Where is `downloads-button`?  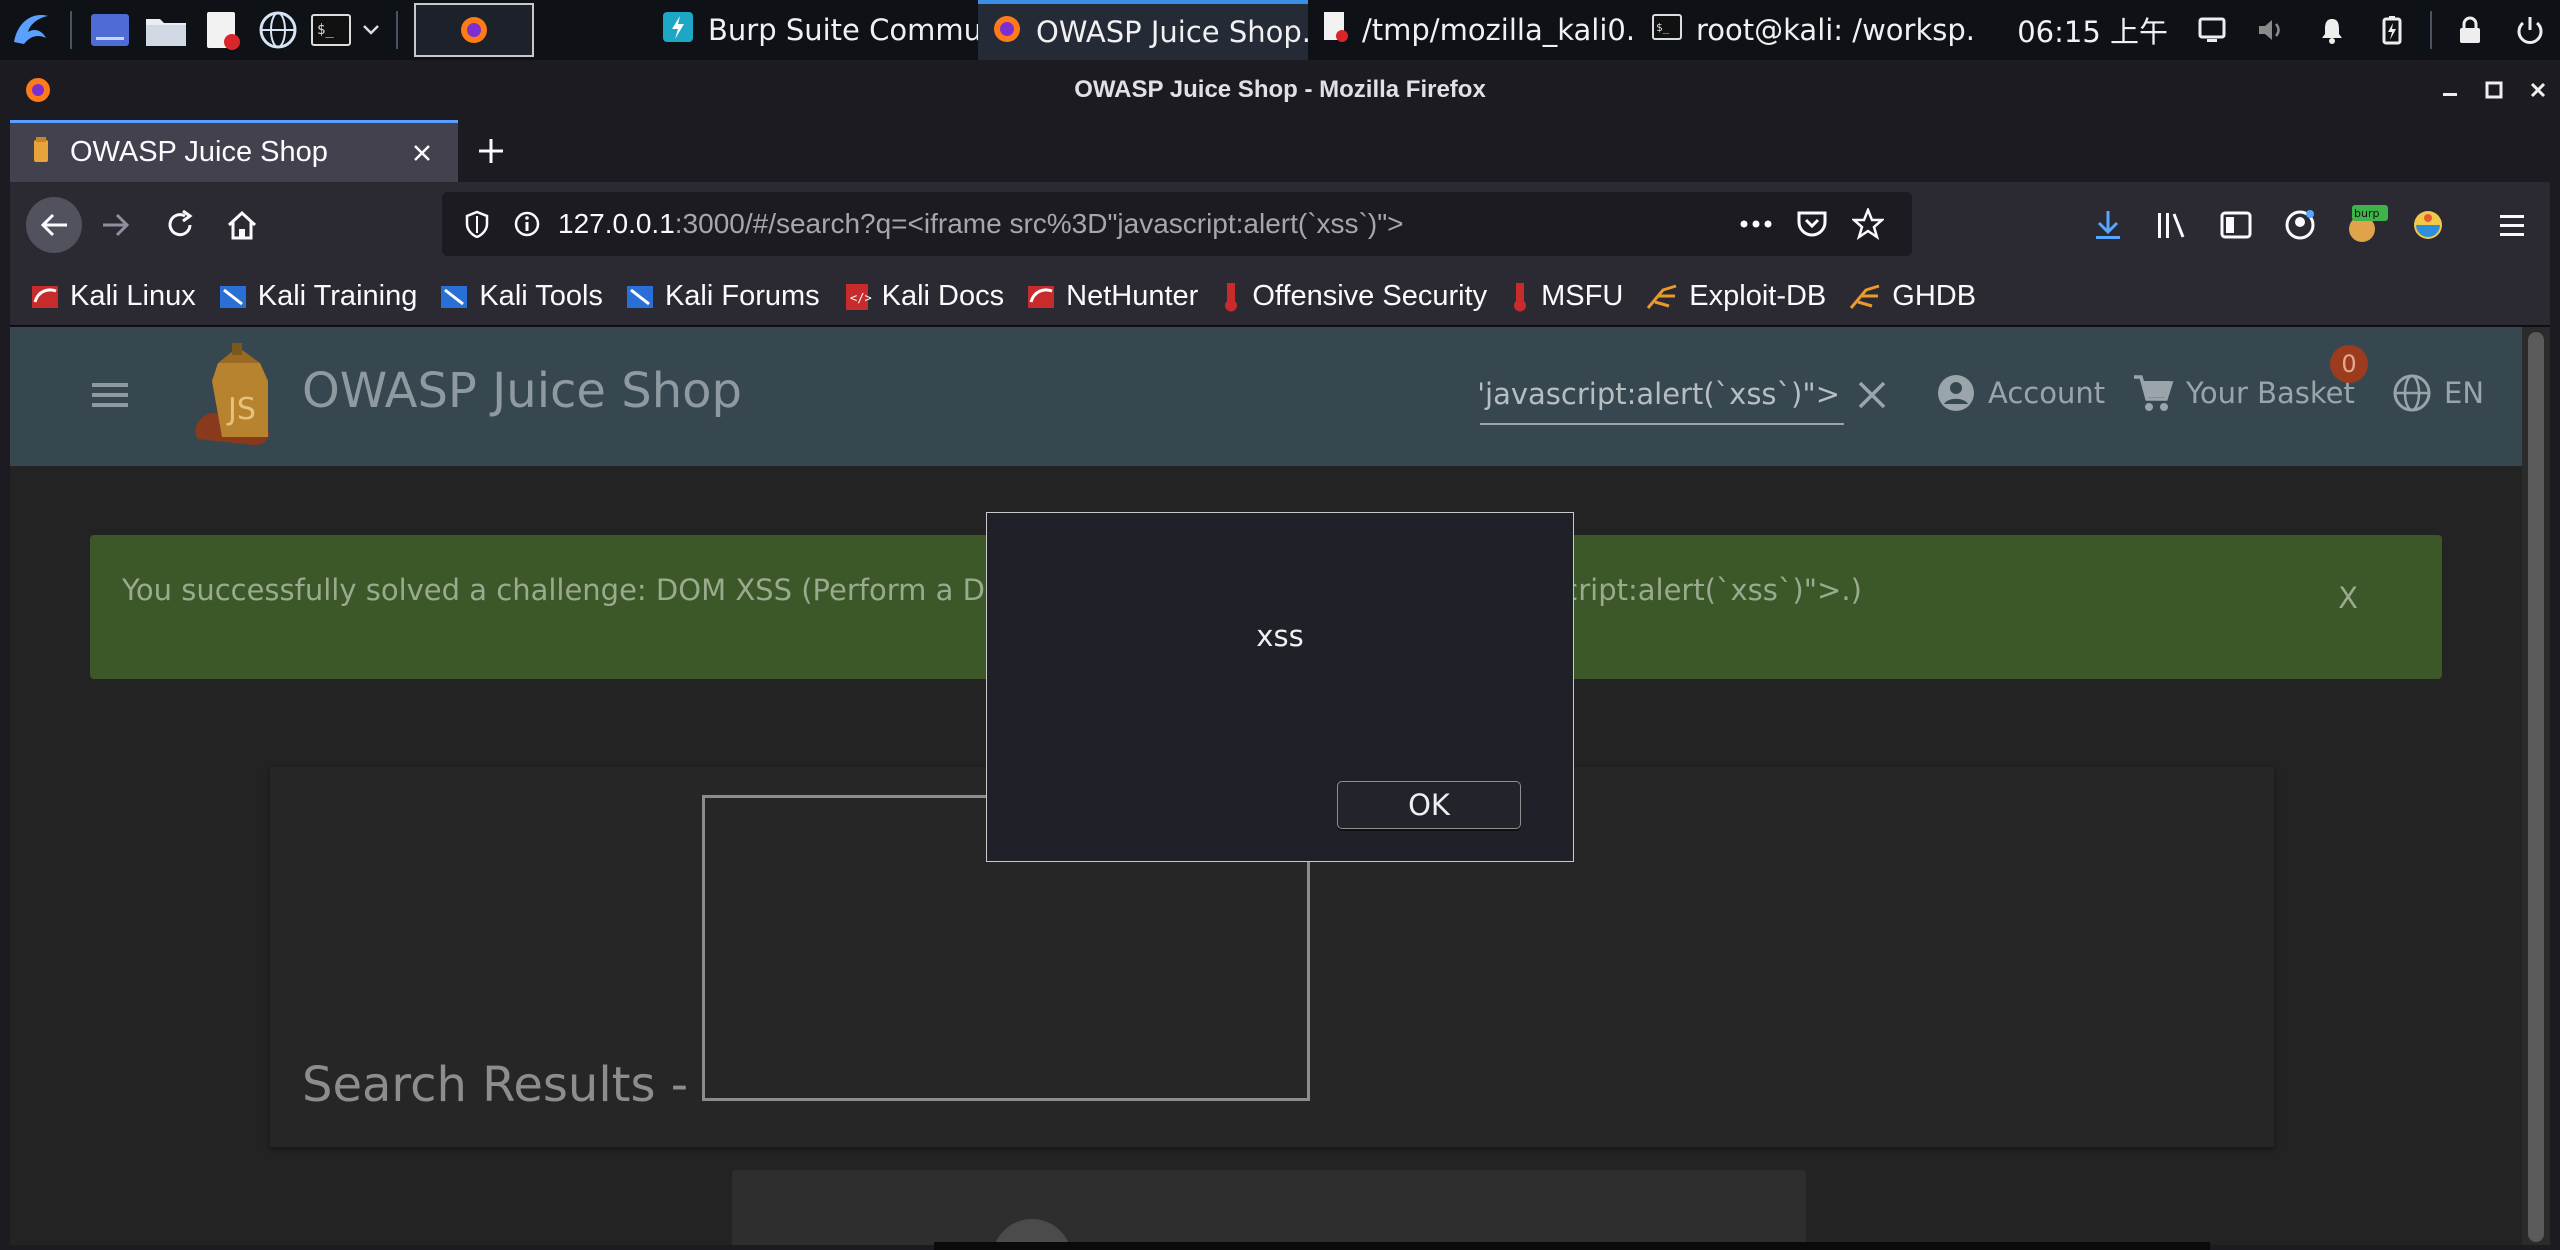 downloads-button is located at coordinates (2108, 225).